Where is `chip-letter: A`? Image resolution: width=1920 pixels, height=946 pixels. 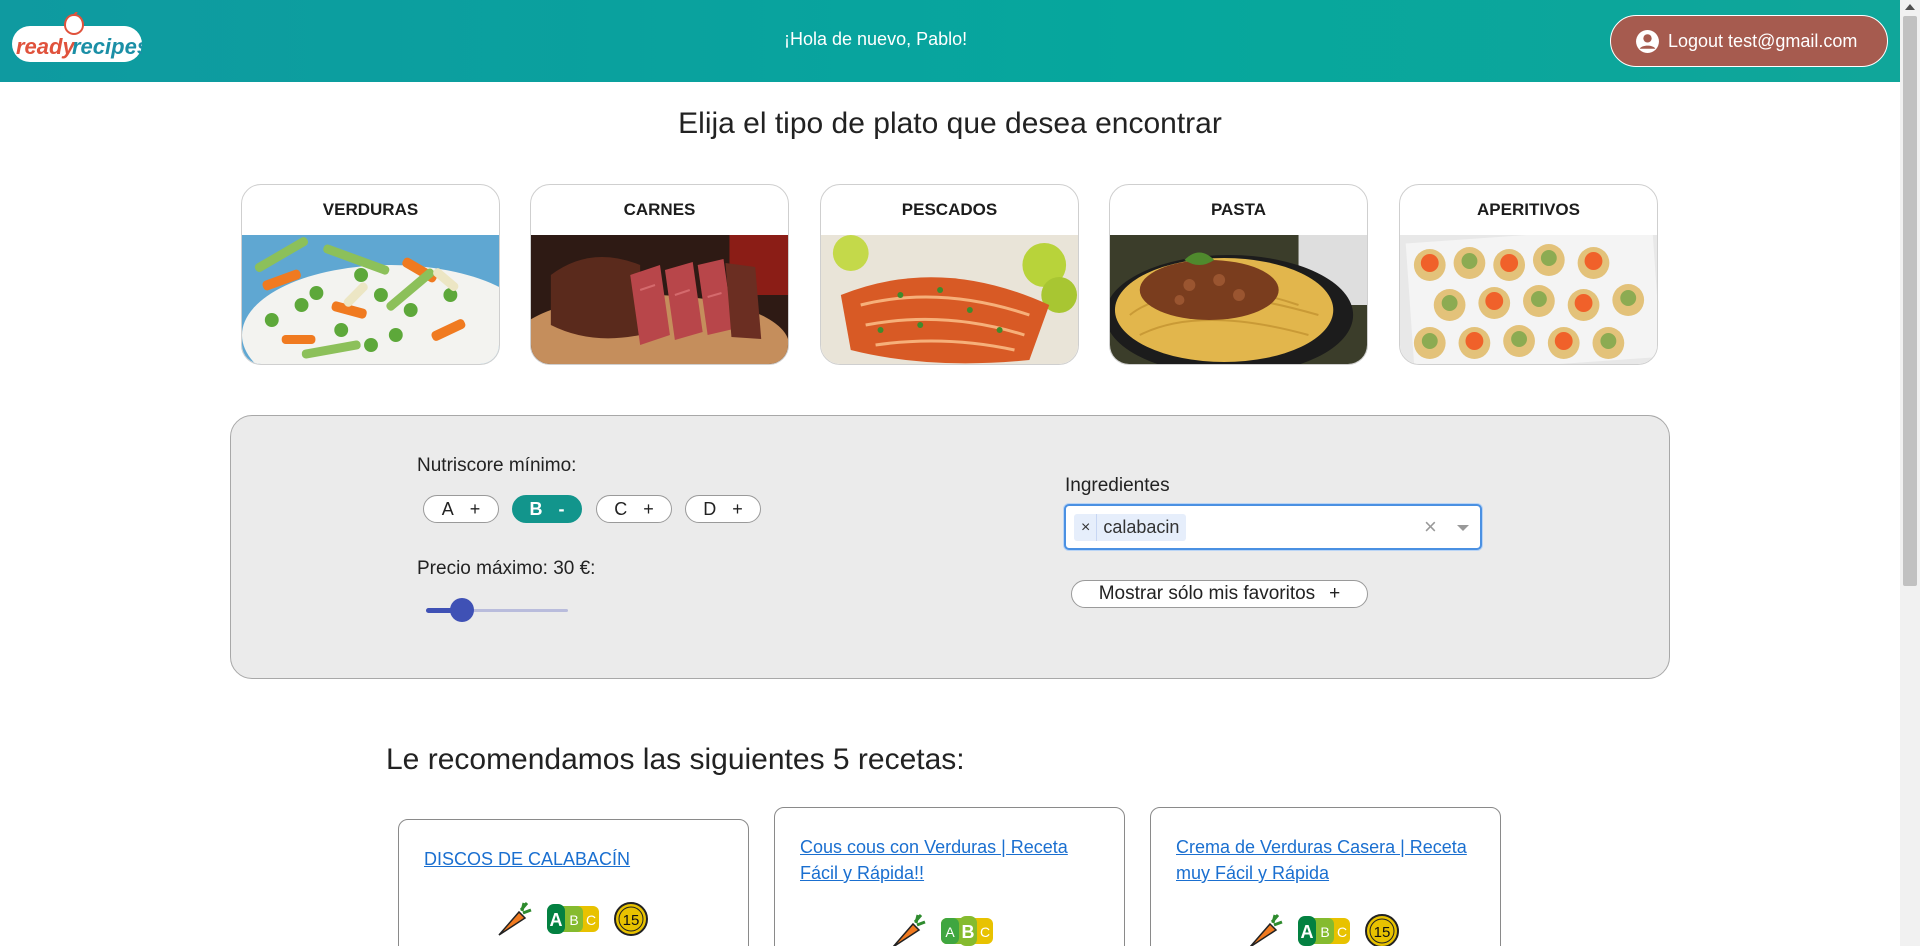 chip-letter: A is located at coordinates (447, 508).